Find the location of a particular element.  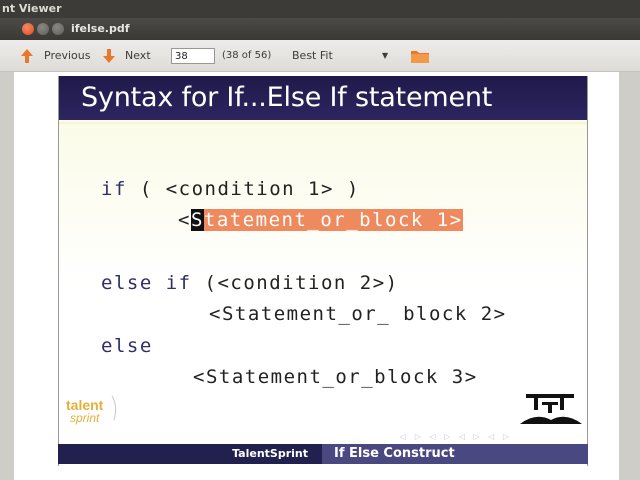

slide-footer: TalentSprint If Else Construct is located at coordinates (323, 454).